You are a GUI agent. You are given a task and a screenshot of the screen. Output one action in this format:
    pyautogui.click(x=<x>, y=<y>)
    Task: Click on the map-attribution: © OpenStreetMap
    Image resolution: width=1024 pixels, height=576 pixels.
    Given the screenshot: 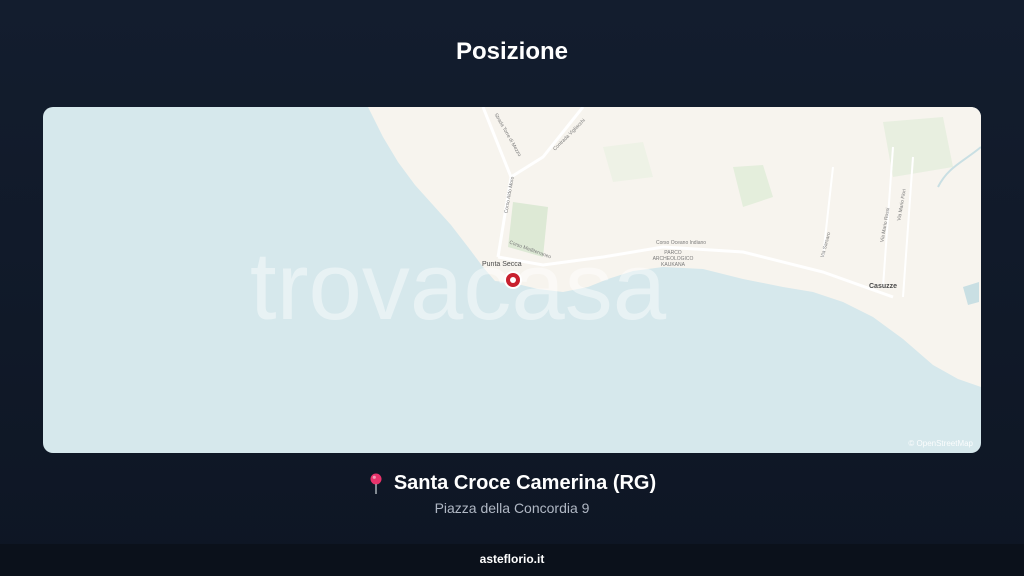 What is the action you would take?
    pyautogui.click(x=940, y=443)
    